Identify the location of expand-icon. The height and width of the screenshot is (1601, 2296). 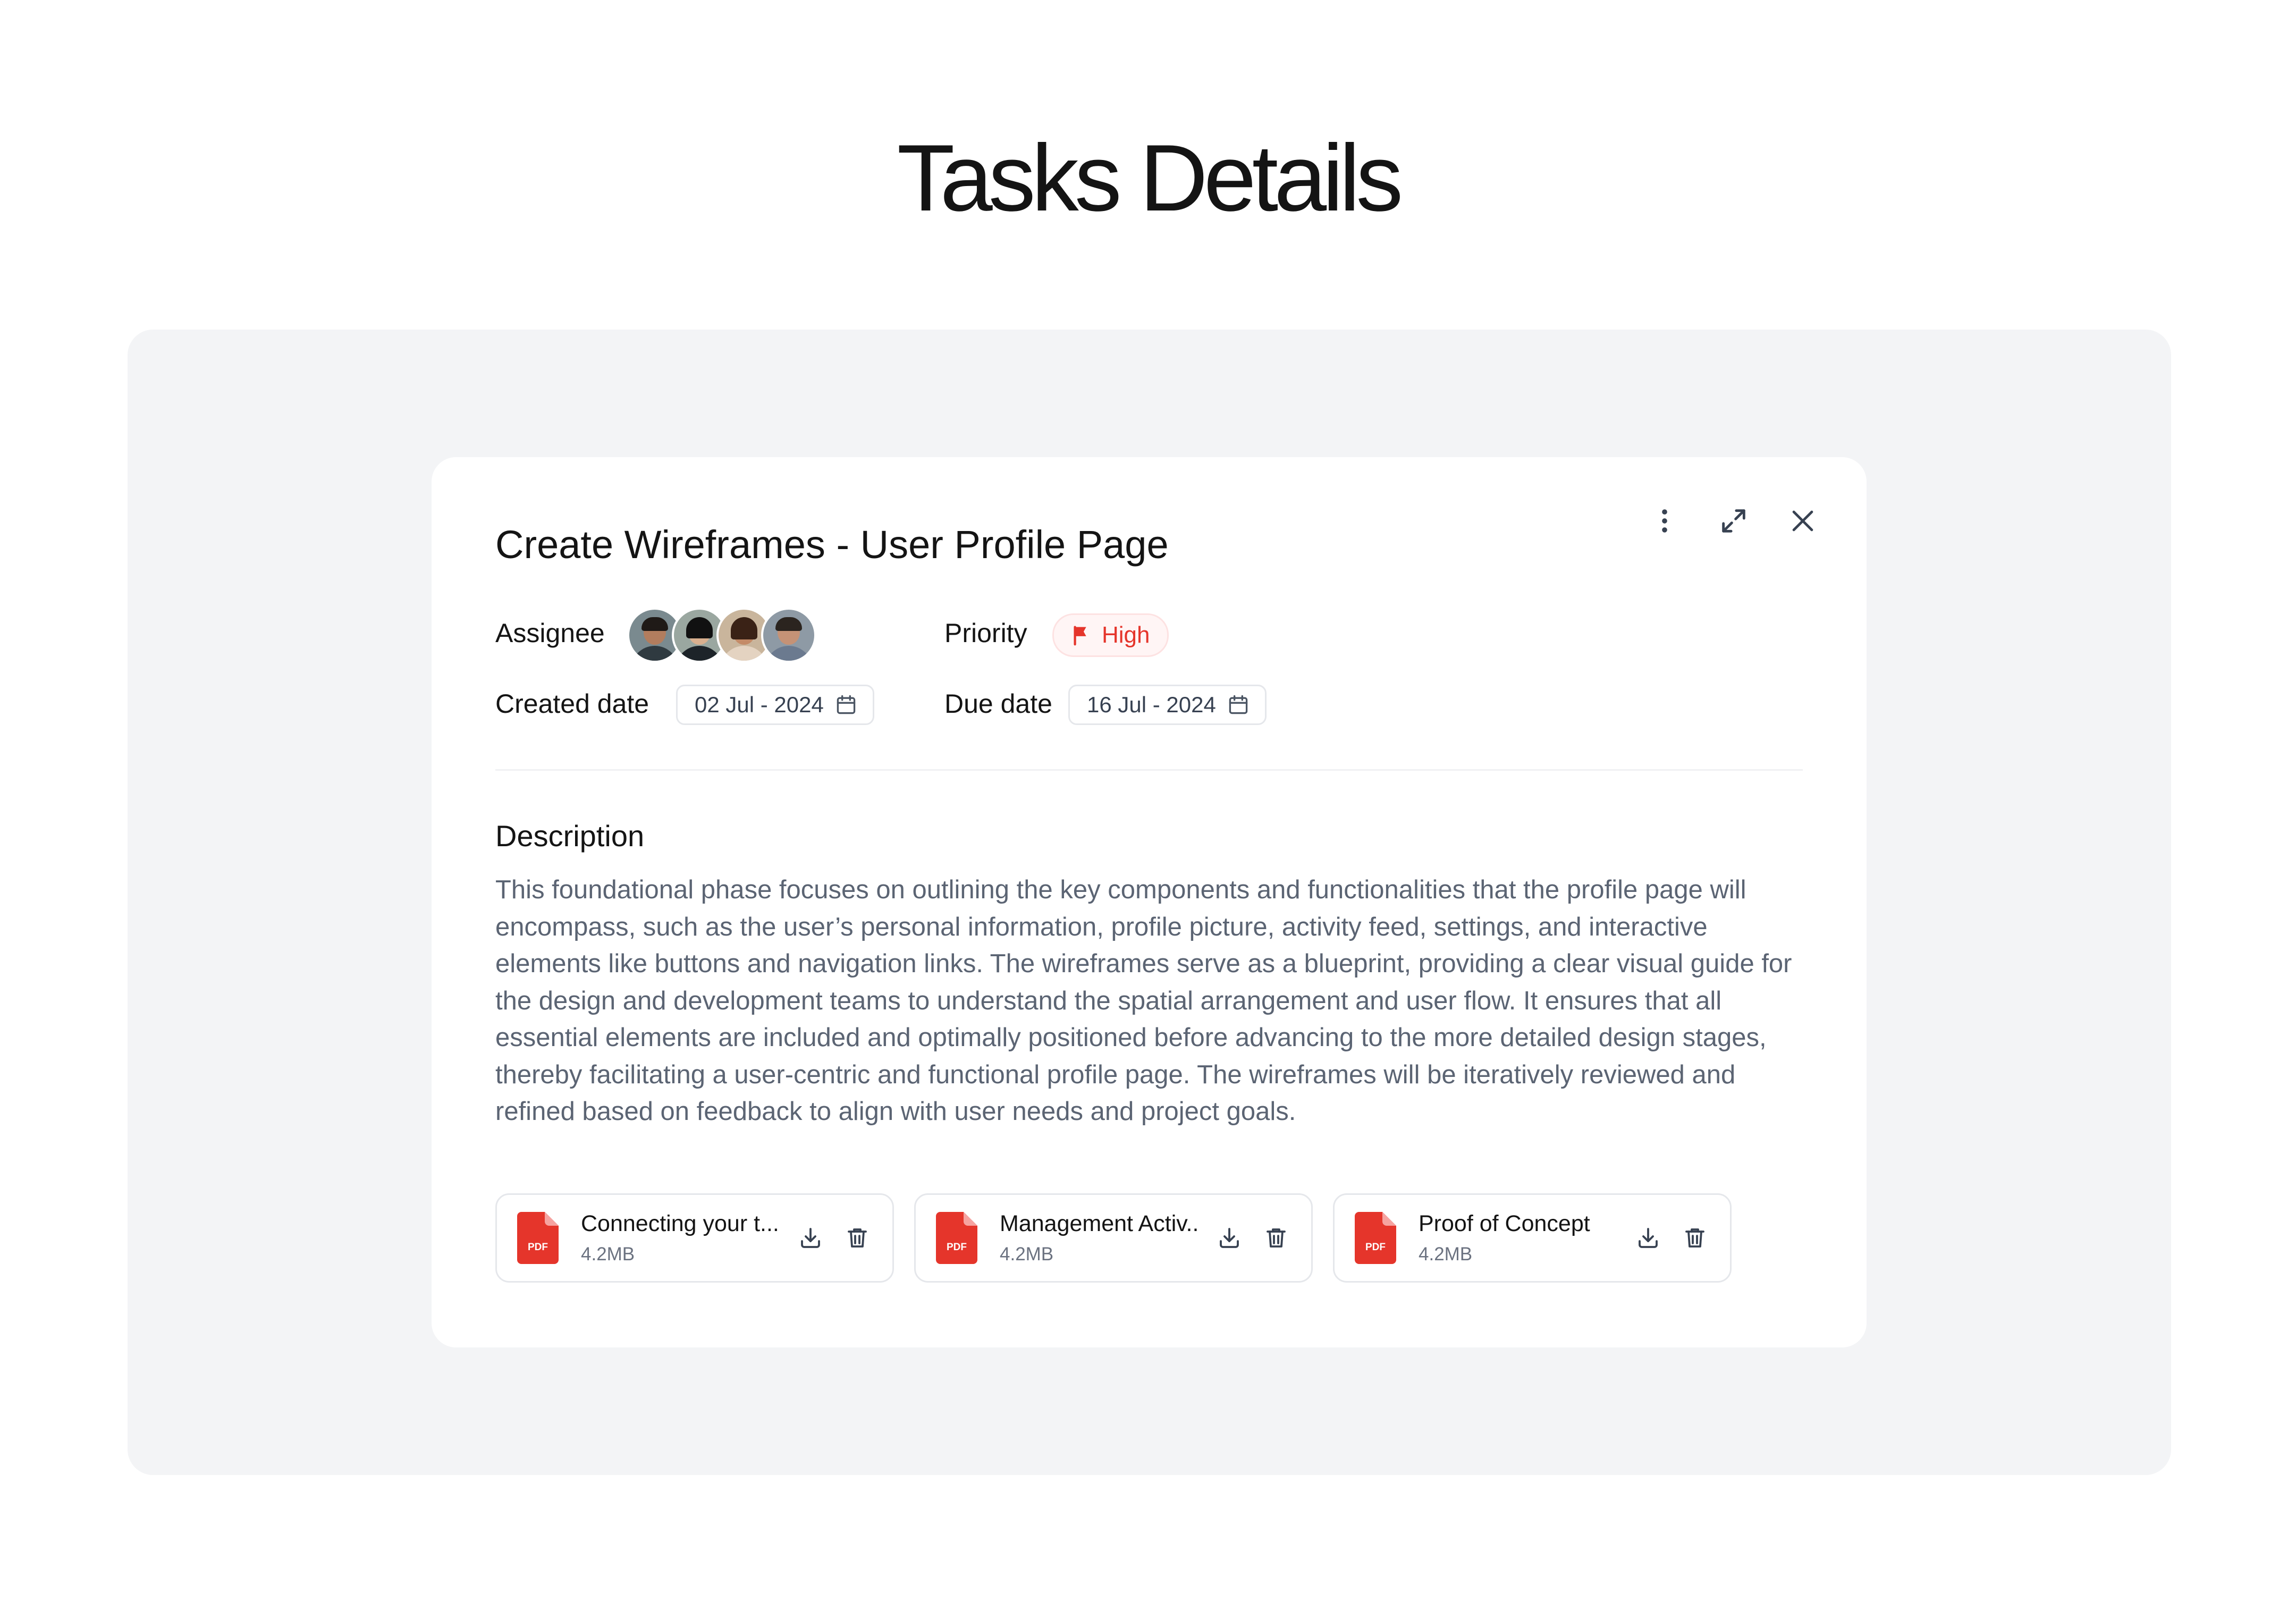
(1733, 521).